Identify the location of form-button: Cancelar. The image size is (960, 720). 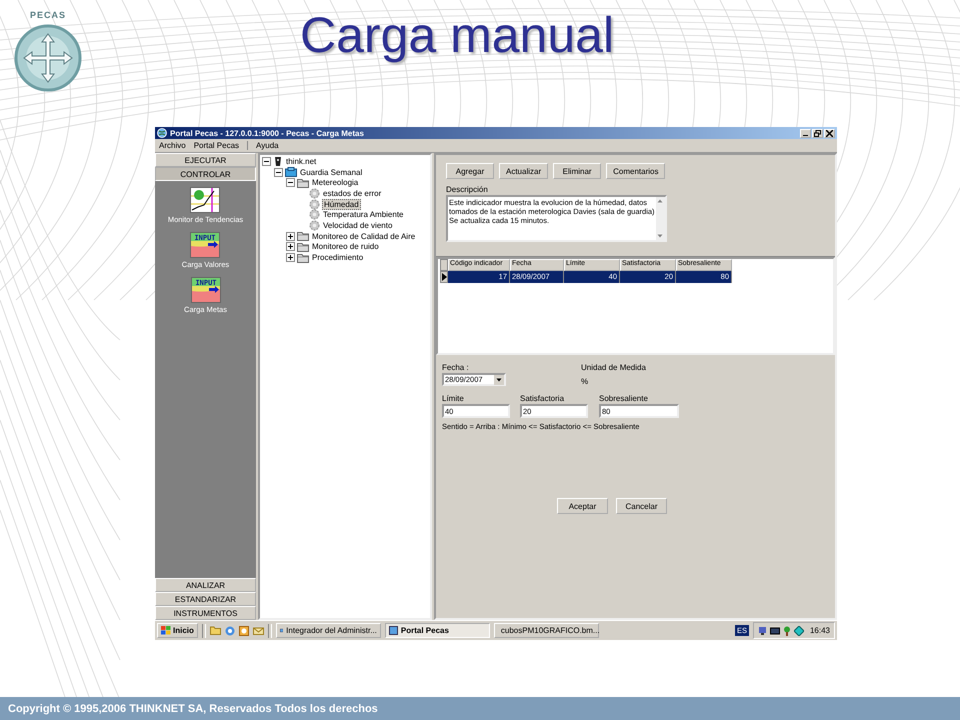
(641, 506).